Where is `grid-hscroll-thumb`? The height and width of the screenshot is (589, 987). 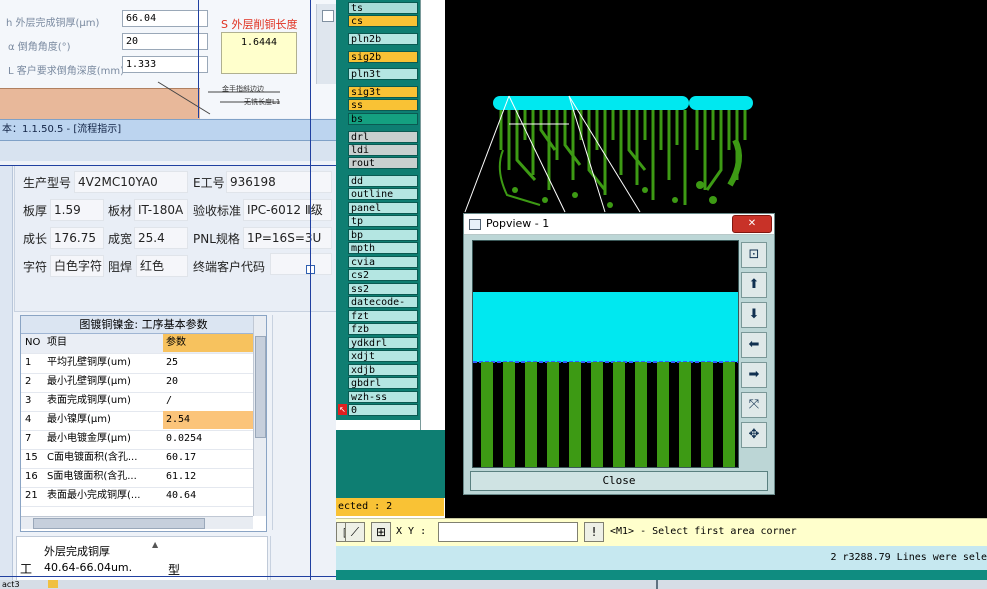 grid-hscroll-thumb is located at coordinates (119, 523).